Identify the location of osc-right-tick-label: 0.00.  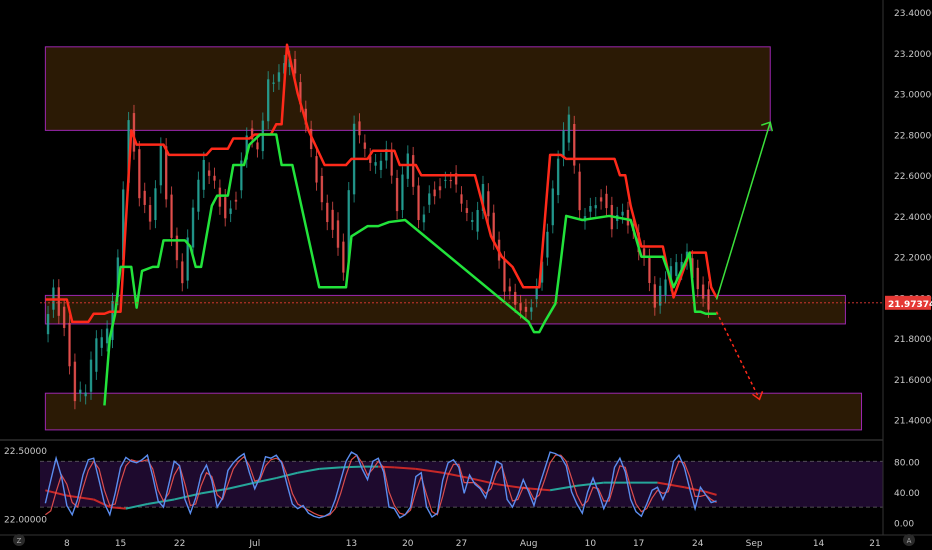
(904, 524).